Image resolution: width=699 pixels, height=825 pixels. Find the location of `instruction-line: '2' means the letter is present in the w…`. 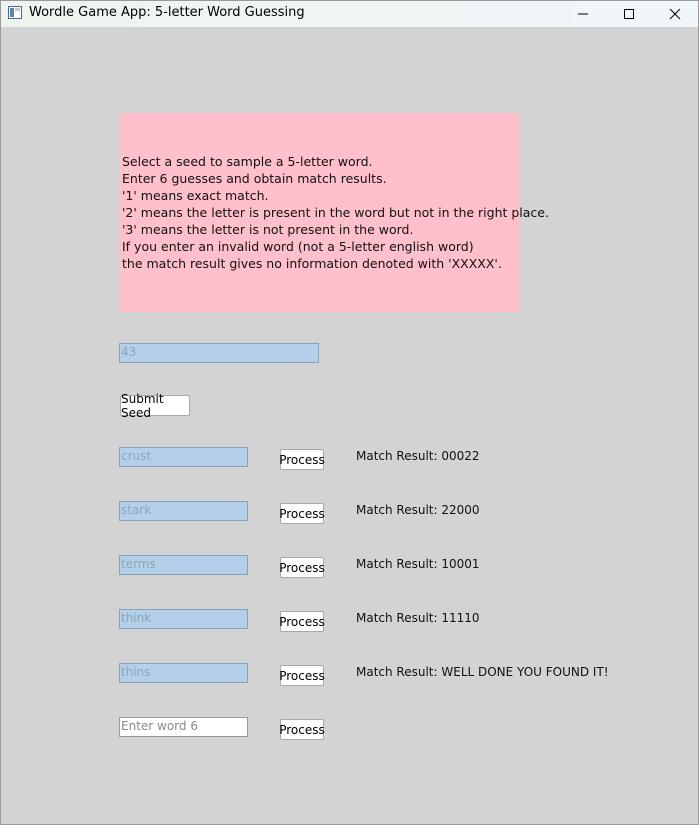

instruction-line: '2' means the letter is present in the w… is located at coordinates (335, 212).